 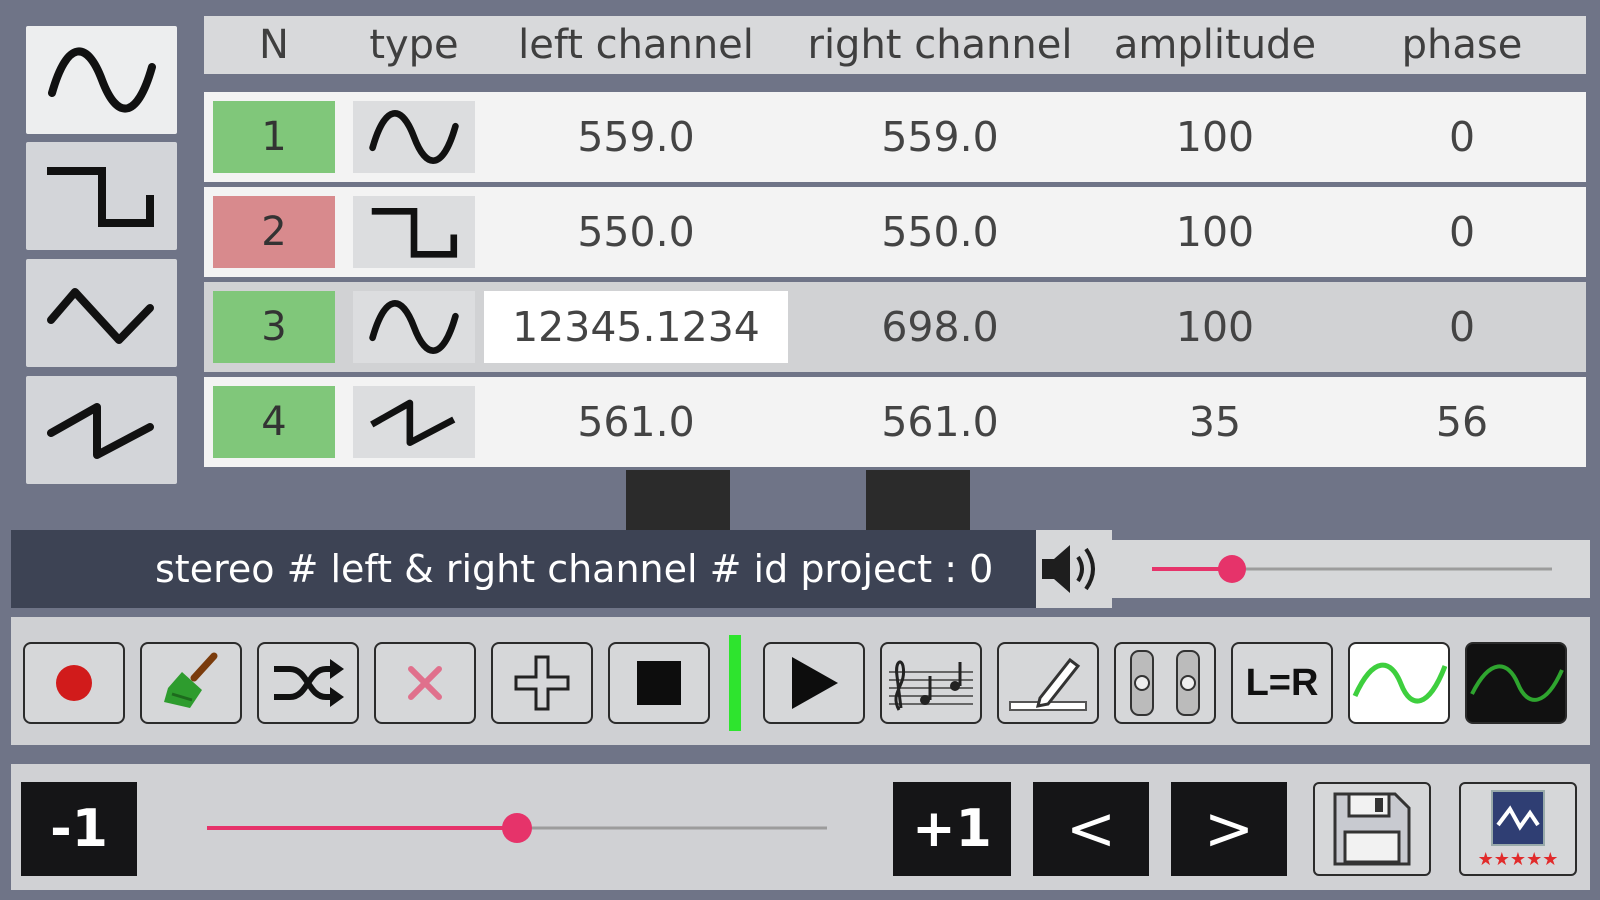 I want to click on waveform-triangle-button, so click(x=101, y=313).